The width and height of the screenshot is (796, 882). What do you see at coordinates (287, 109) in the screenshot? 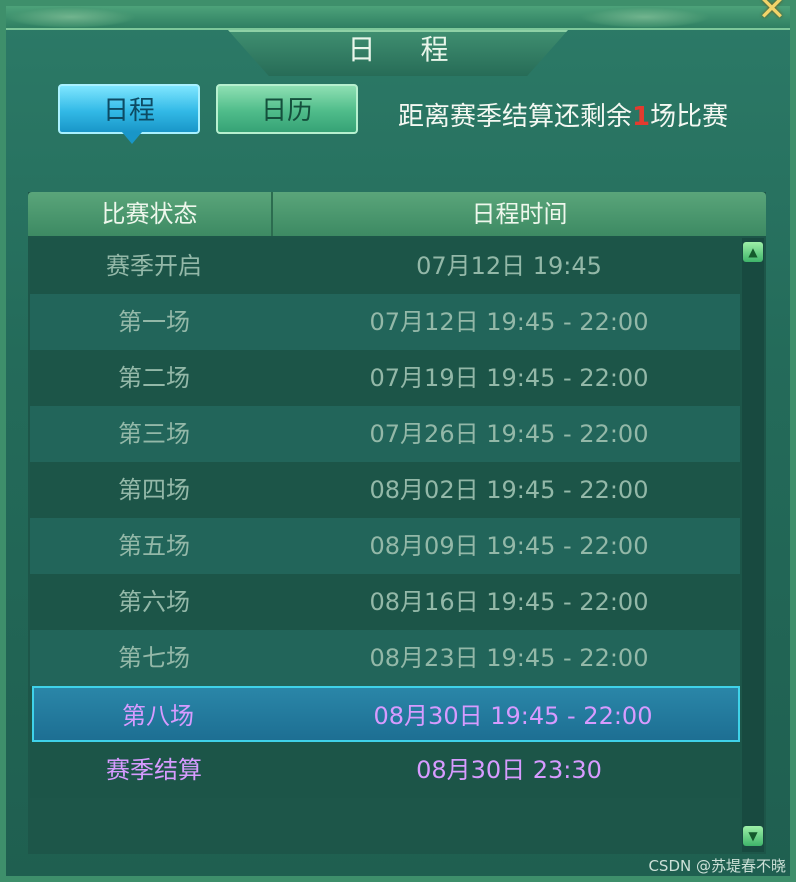
I see `tab-calendar: 日历` at bounding box center [287, 109].